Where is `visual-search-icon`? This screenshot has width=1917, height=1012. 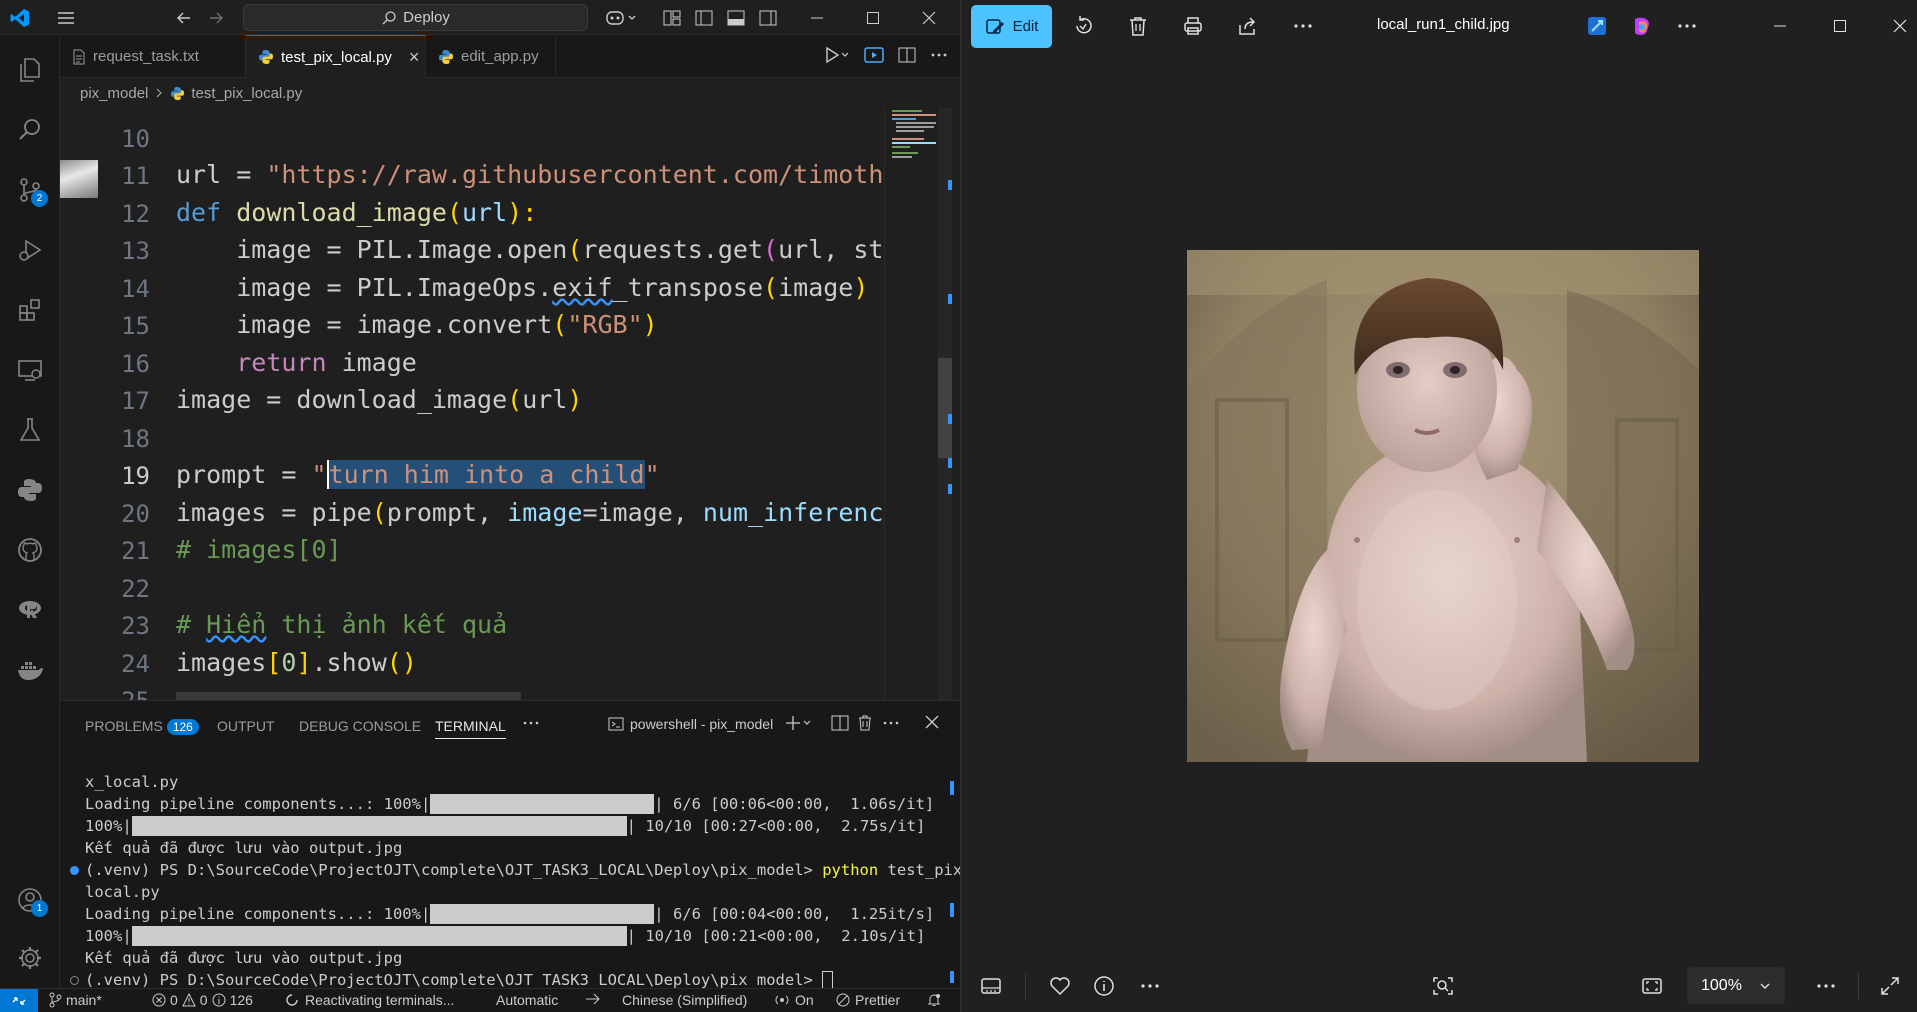 visual-search-icon is located at coordinates (1443, 986).